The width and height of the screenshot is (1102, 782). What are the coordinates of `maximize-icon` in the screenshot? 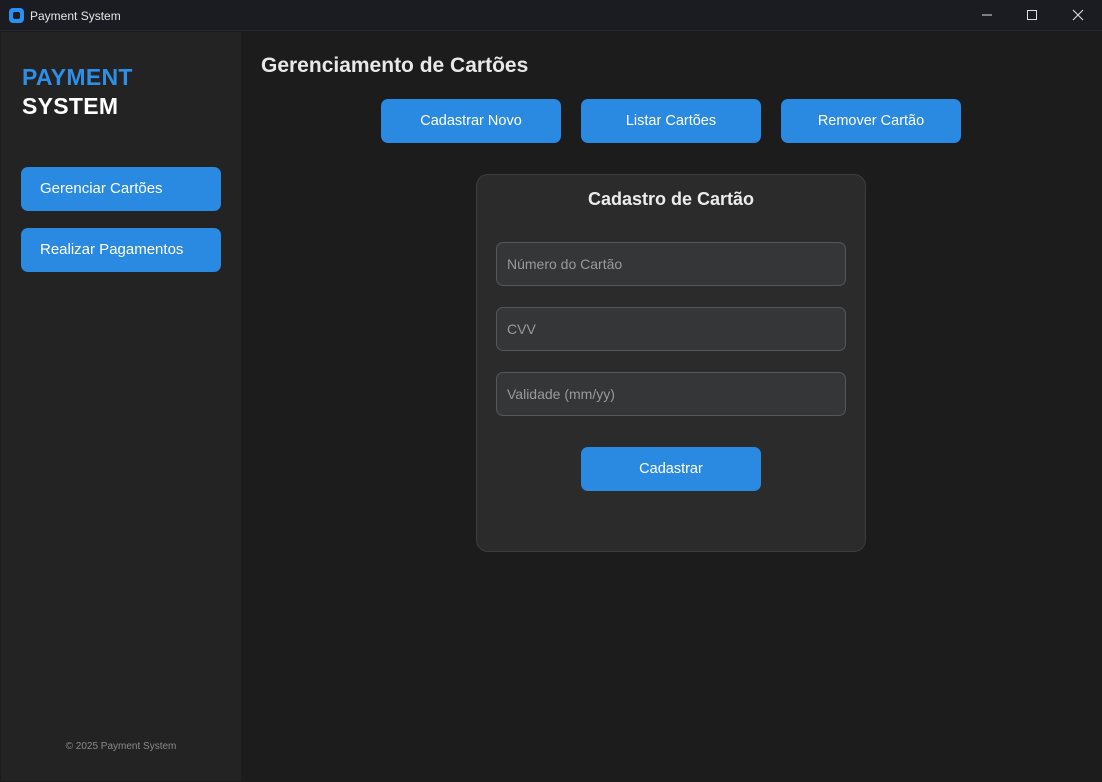 It's located at (1032, 15).